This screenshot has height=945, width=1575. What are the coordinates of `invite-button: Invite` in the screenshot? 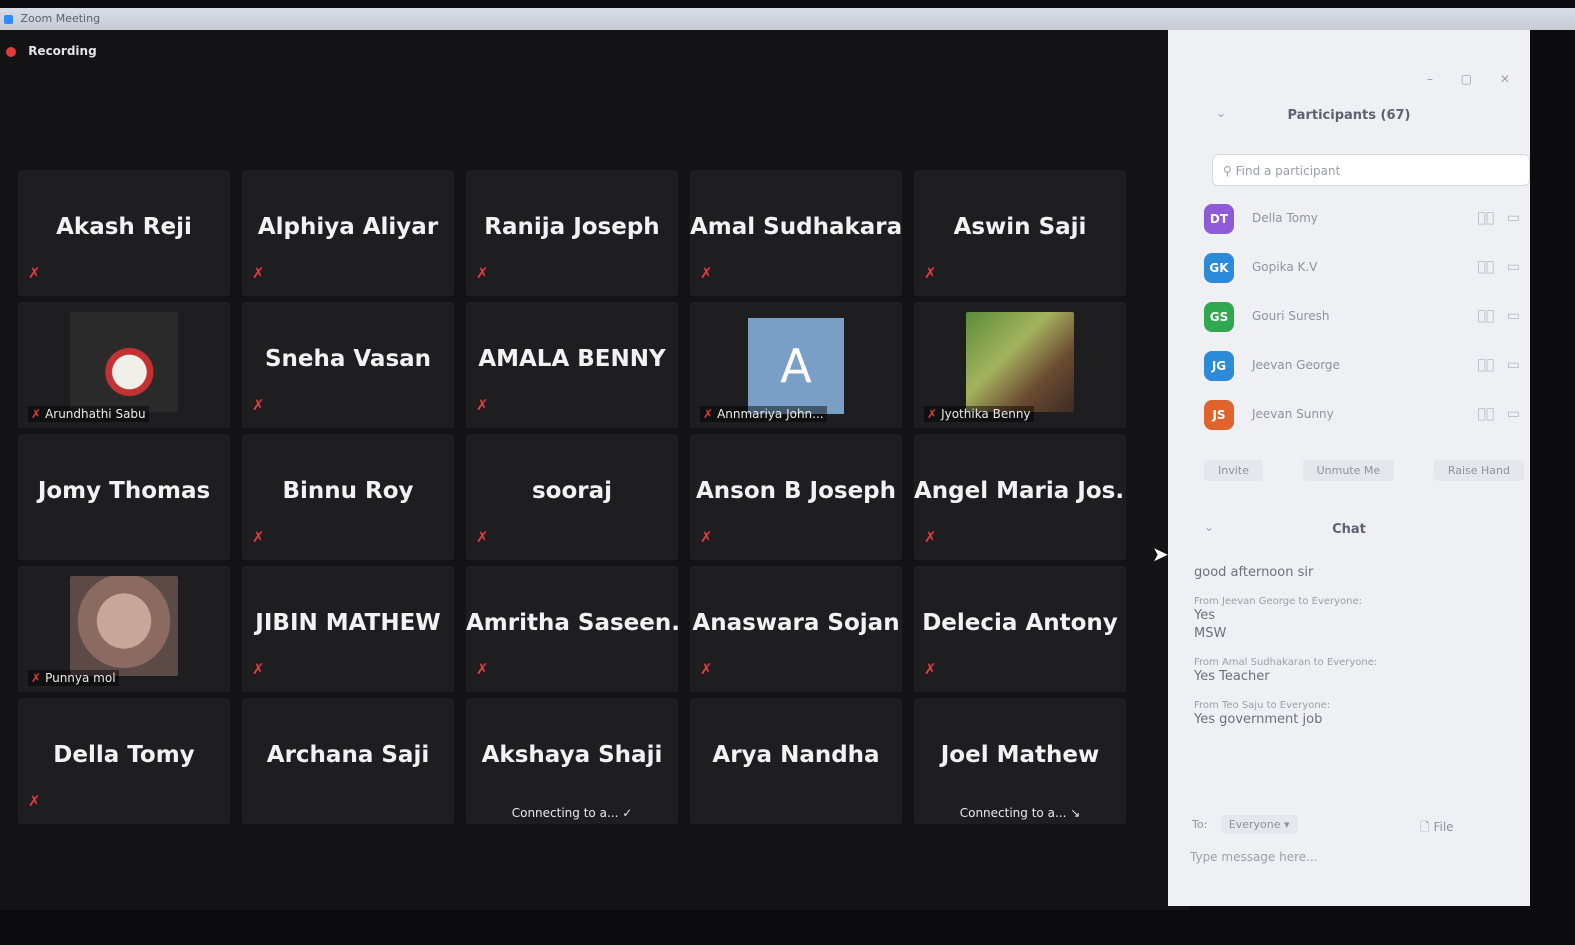 It's located at (1233, 470).